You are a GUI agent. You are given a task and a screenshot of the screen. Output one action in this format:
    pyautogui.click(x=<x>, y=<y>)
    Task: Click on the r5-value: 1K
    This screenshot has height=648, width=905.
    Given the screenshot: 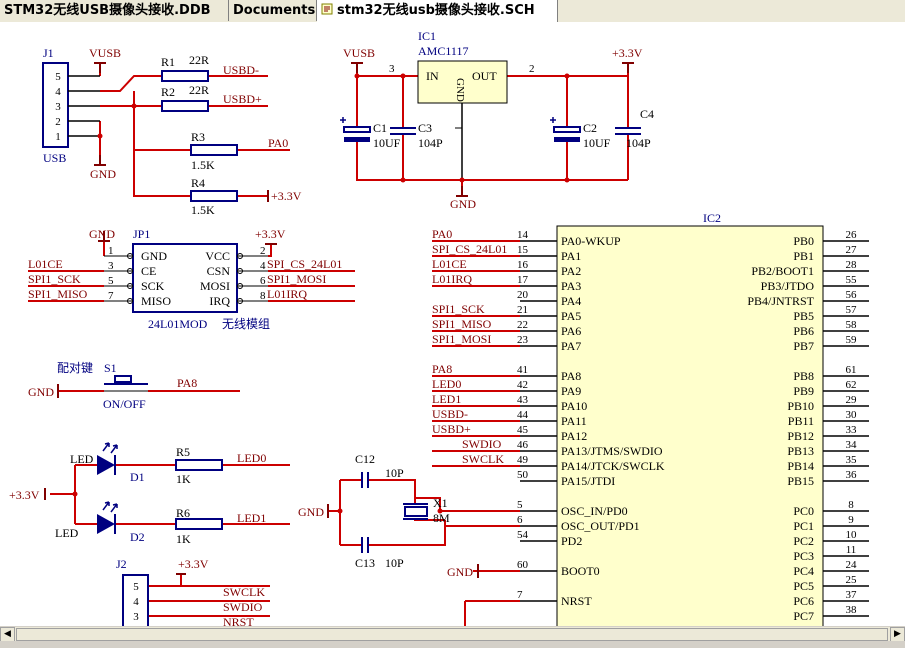 What is the action you would take?
    pyautogui.click(x=183, y=479)
    